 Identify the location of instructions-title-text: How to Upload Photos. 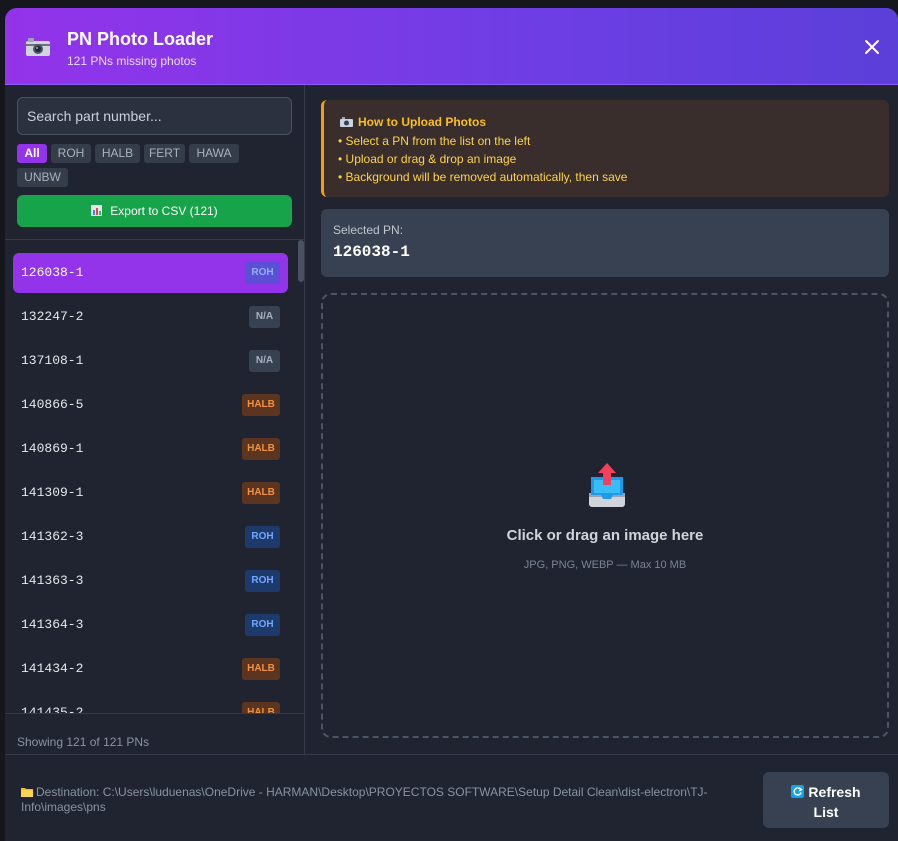
(422, 122).